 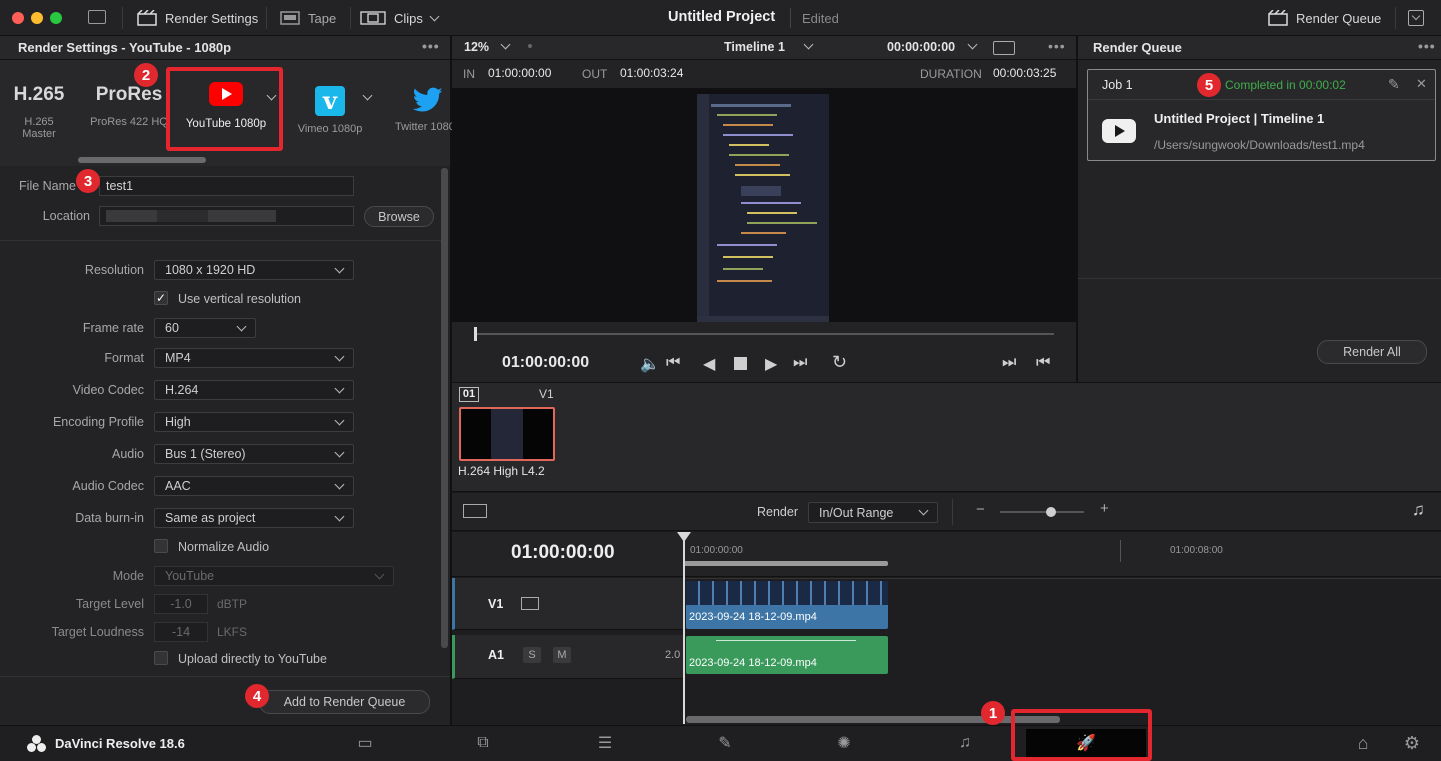 I want to click on preset-h265: H.265 H.265 Master, so click(x=39, y=112).